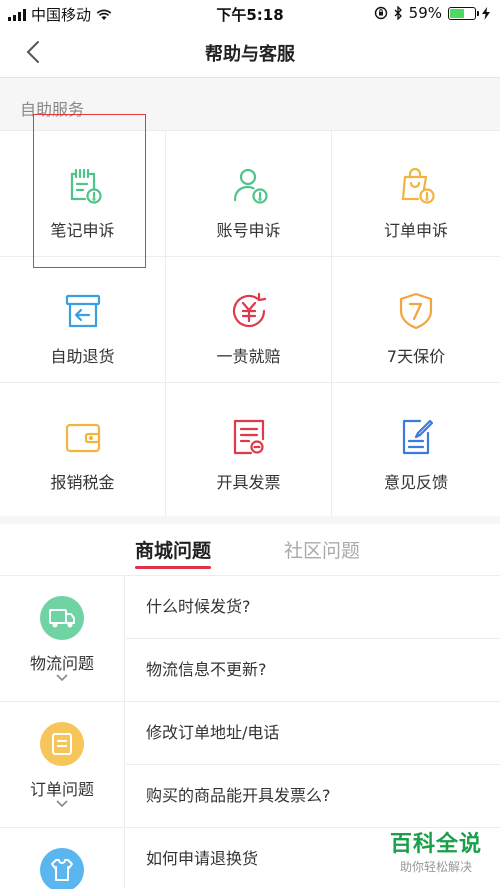 Image resolution: width=500 pixels, height=889 pixels. I want to click on question-invoice: 购买的商品能开具发票么?, so click(313, 796).